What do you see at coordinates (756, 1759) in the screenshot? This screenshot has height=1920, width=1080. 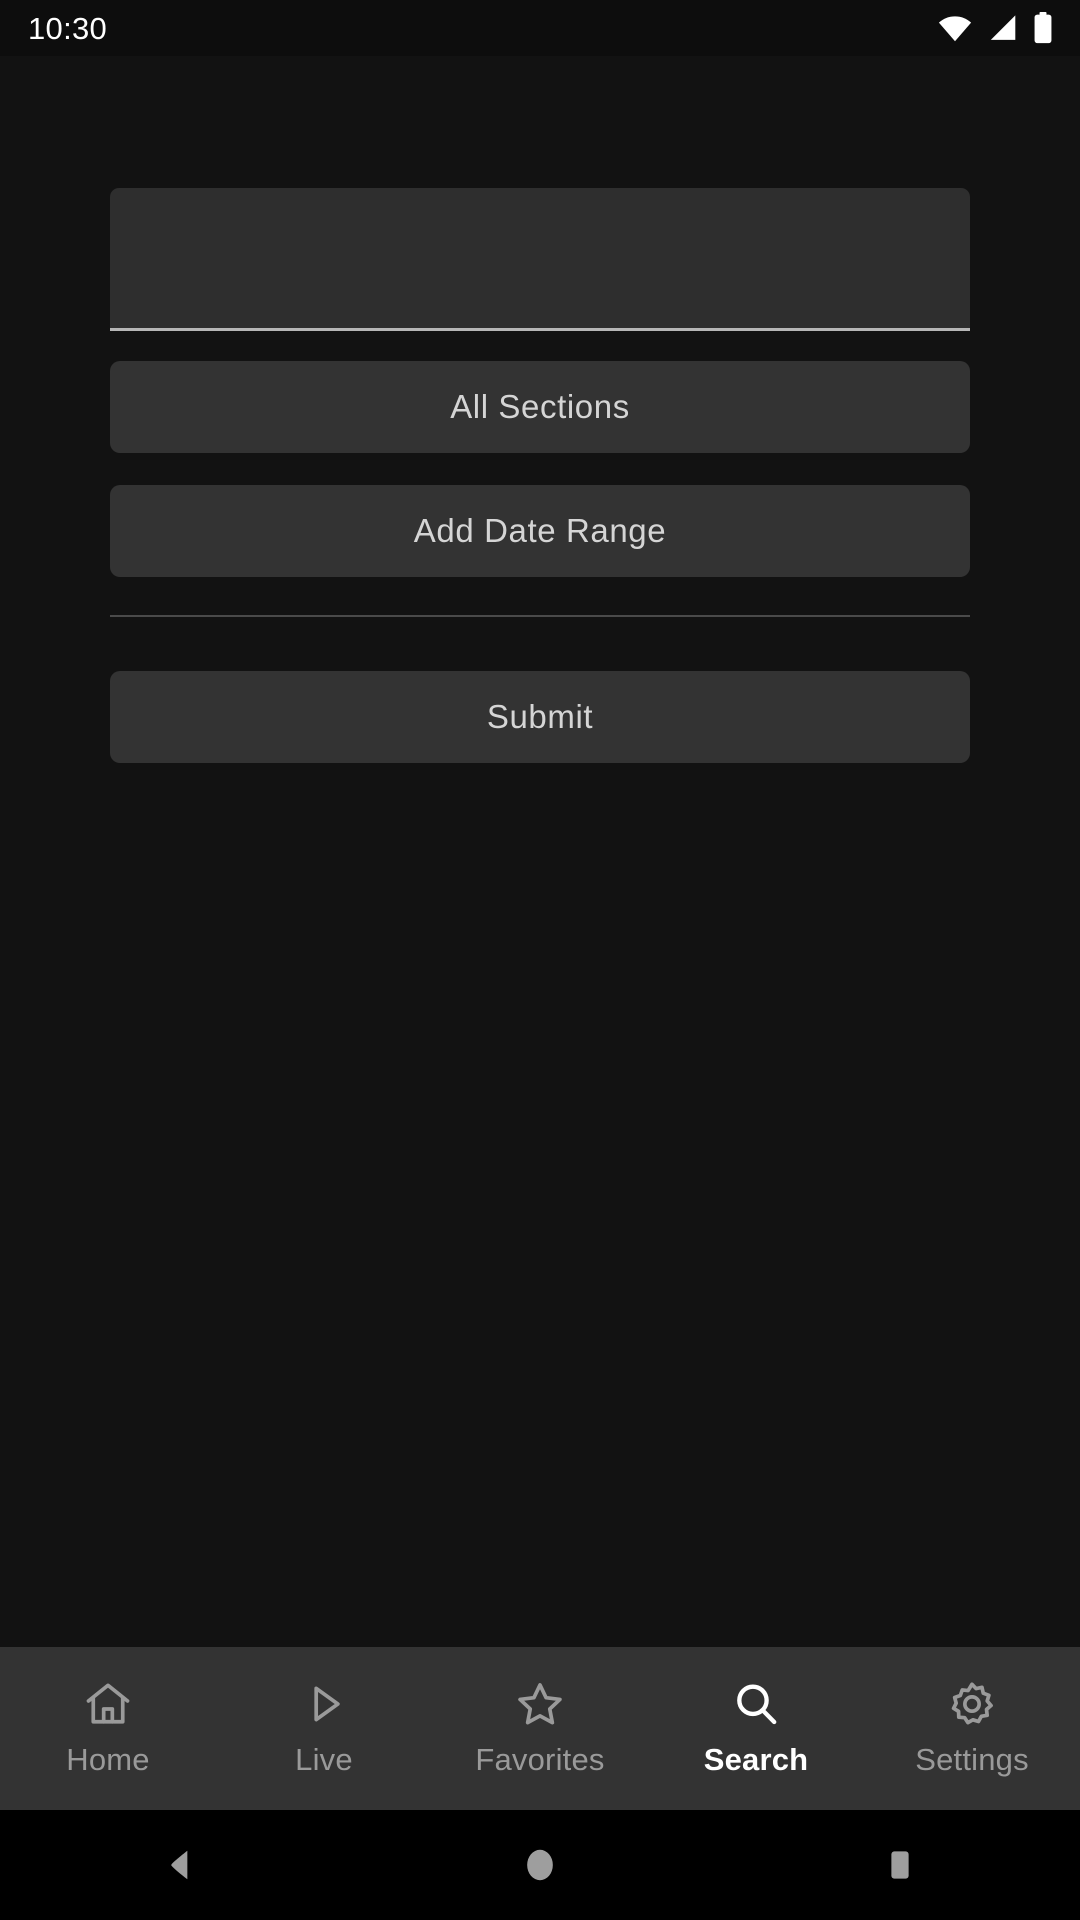 I see `nav-label-search: Search` at bounding box center [756, 1759].